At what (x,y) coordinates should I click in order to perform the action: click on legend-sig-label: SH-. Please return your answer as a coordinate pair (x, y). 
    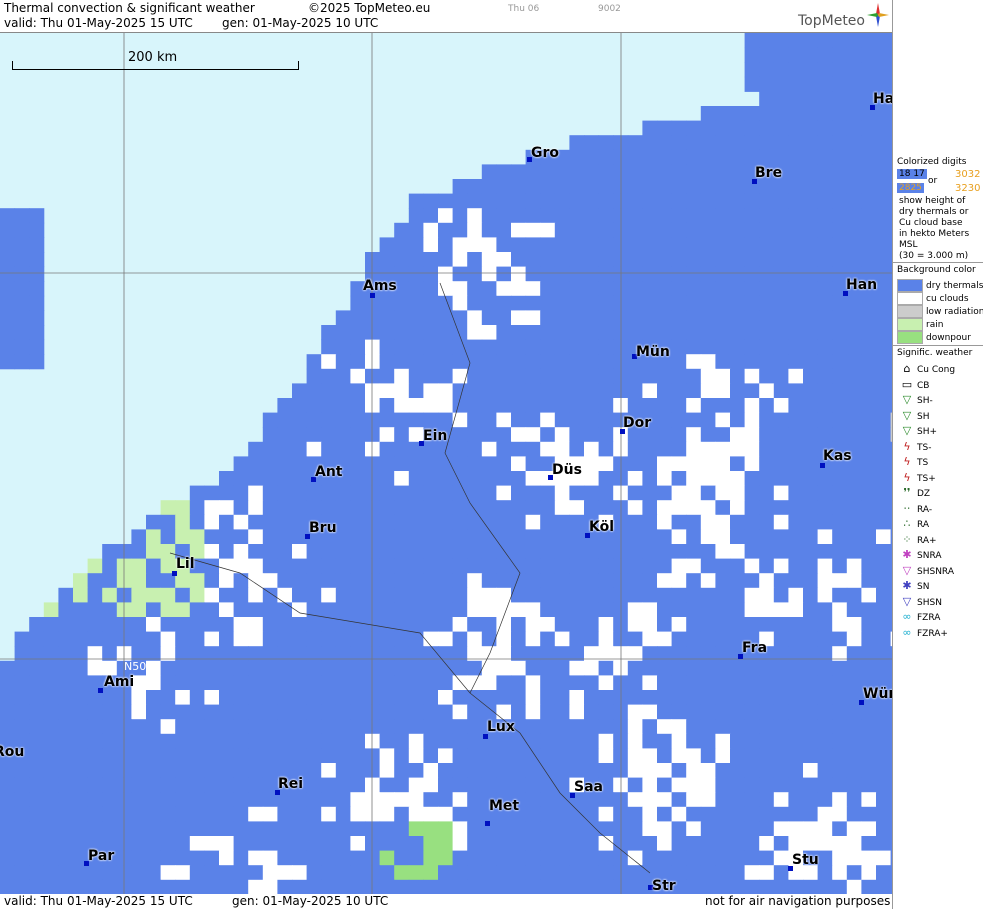
    Looking at the image, I should click on (925, 401).